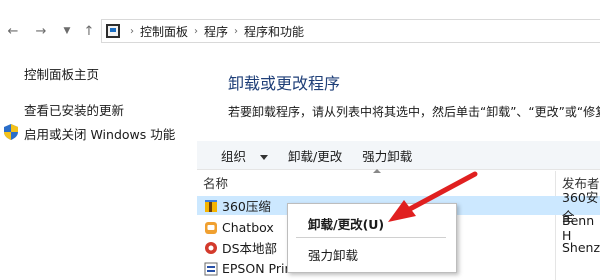  I want to click on menu-divider, so click(371, 237).